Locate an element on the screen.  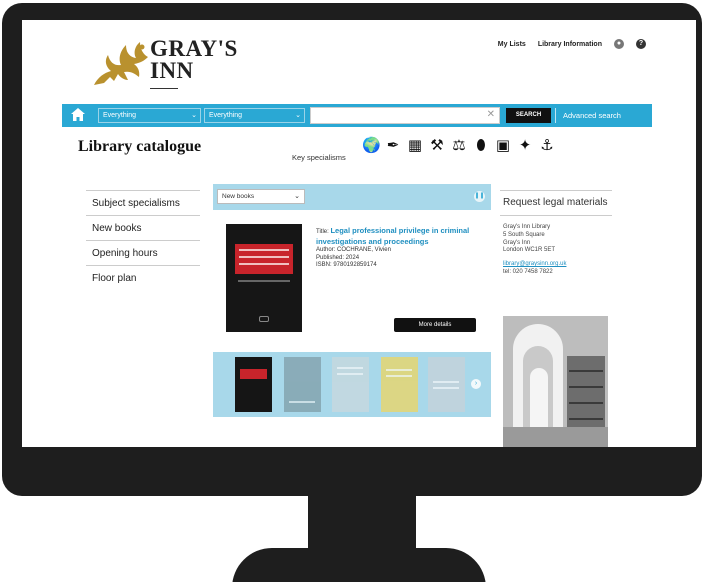
request-legal-materials-link: Request legal materials is located at coordinates (556, 203).